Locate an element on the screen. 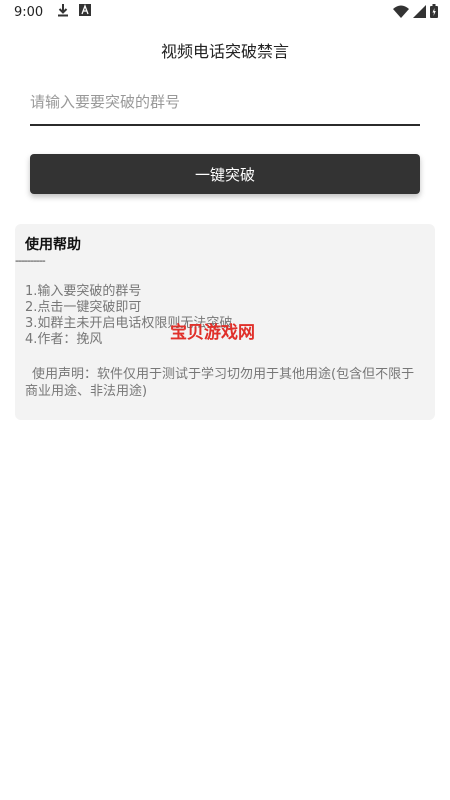  help-title: 使用帮助 is located at coordinates (53, 245).